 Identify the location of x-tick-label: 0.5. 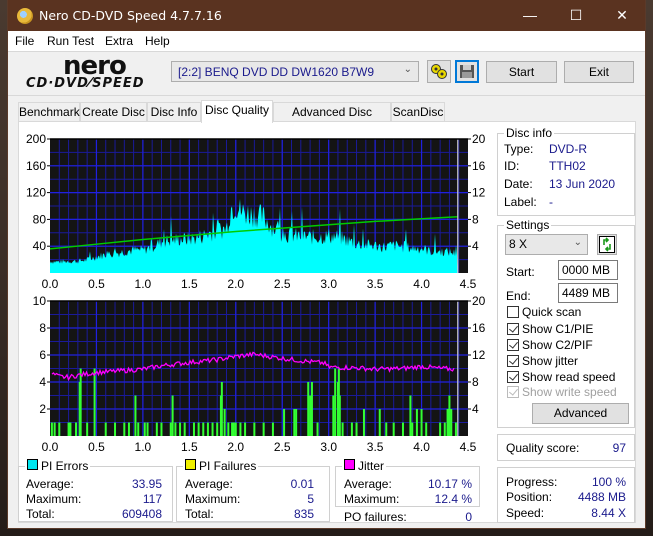
(96, 447).